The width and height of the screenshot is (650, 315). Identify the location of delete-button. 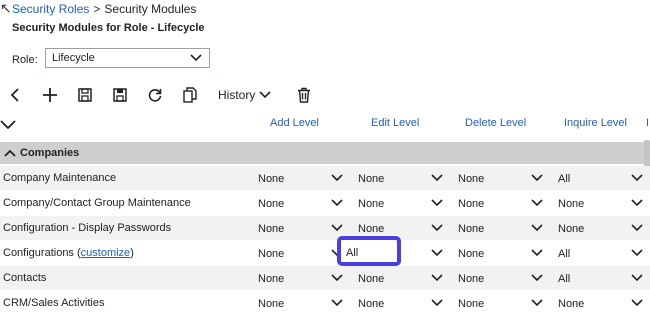
(304, 95).